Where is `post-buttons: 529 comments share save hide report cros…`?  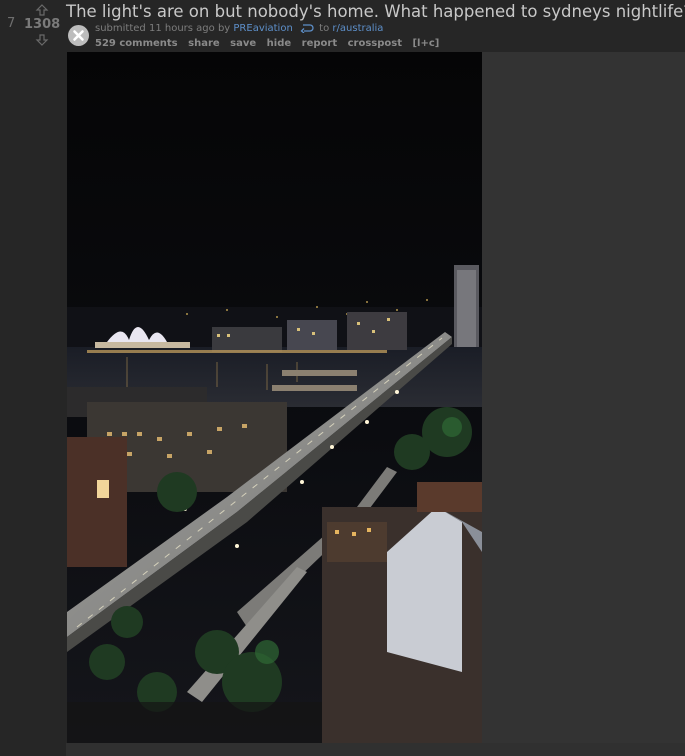 post-buttons: 529 comments share save hide report cros… is located at coordinates (270, 43).